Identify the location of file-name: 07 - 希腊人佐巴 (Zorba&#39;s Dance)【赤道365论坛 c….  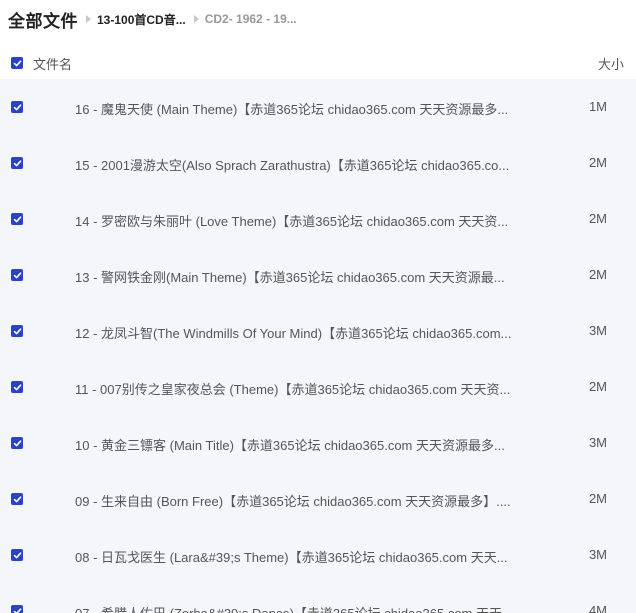
(294, 608).